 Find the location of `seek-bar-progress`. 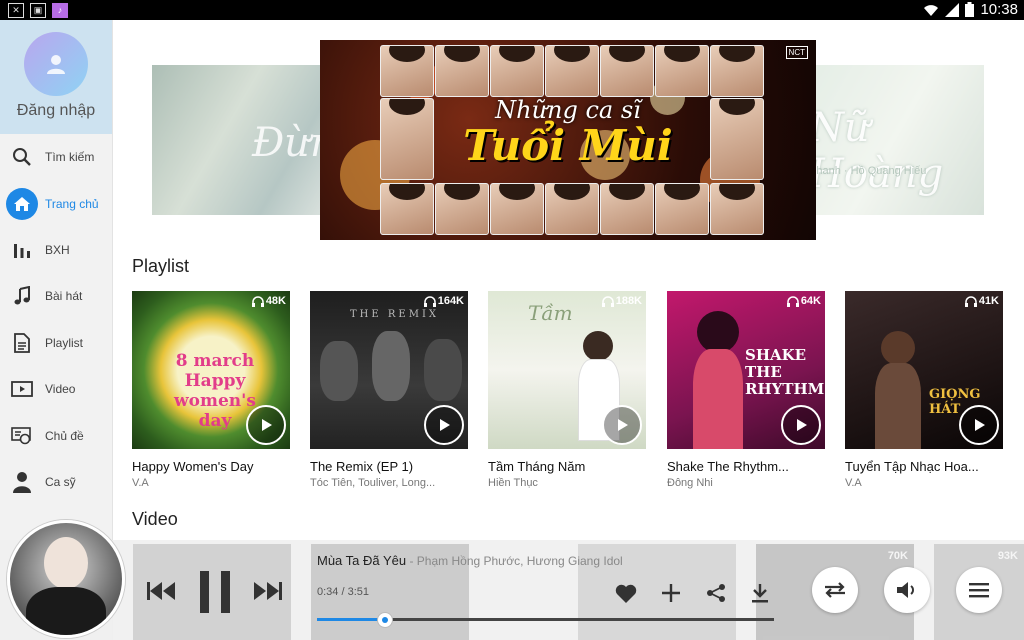

seek-bar-progress is located at coordinates (351, 619).